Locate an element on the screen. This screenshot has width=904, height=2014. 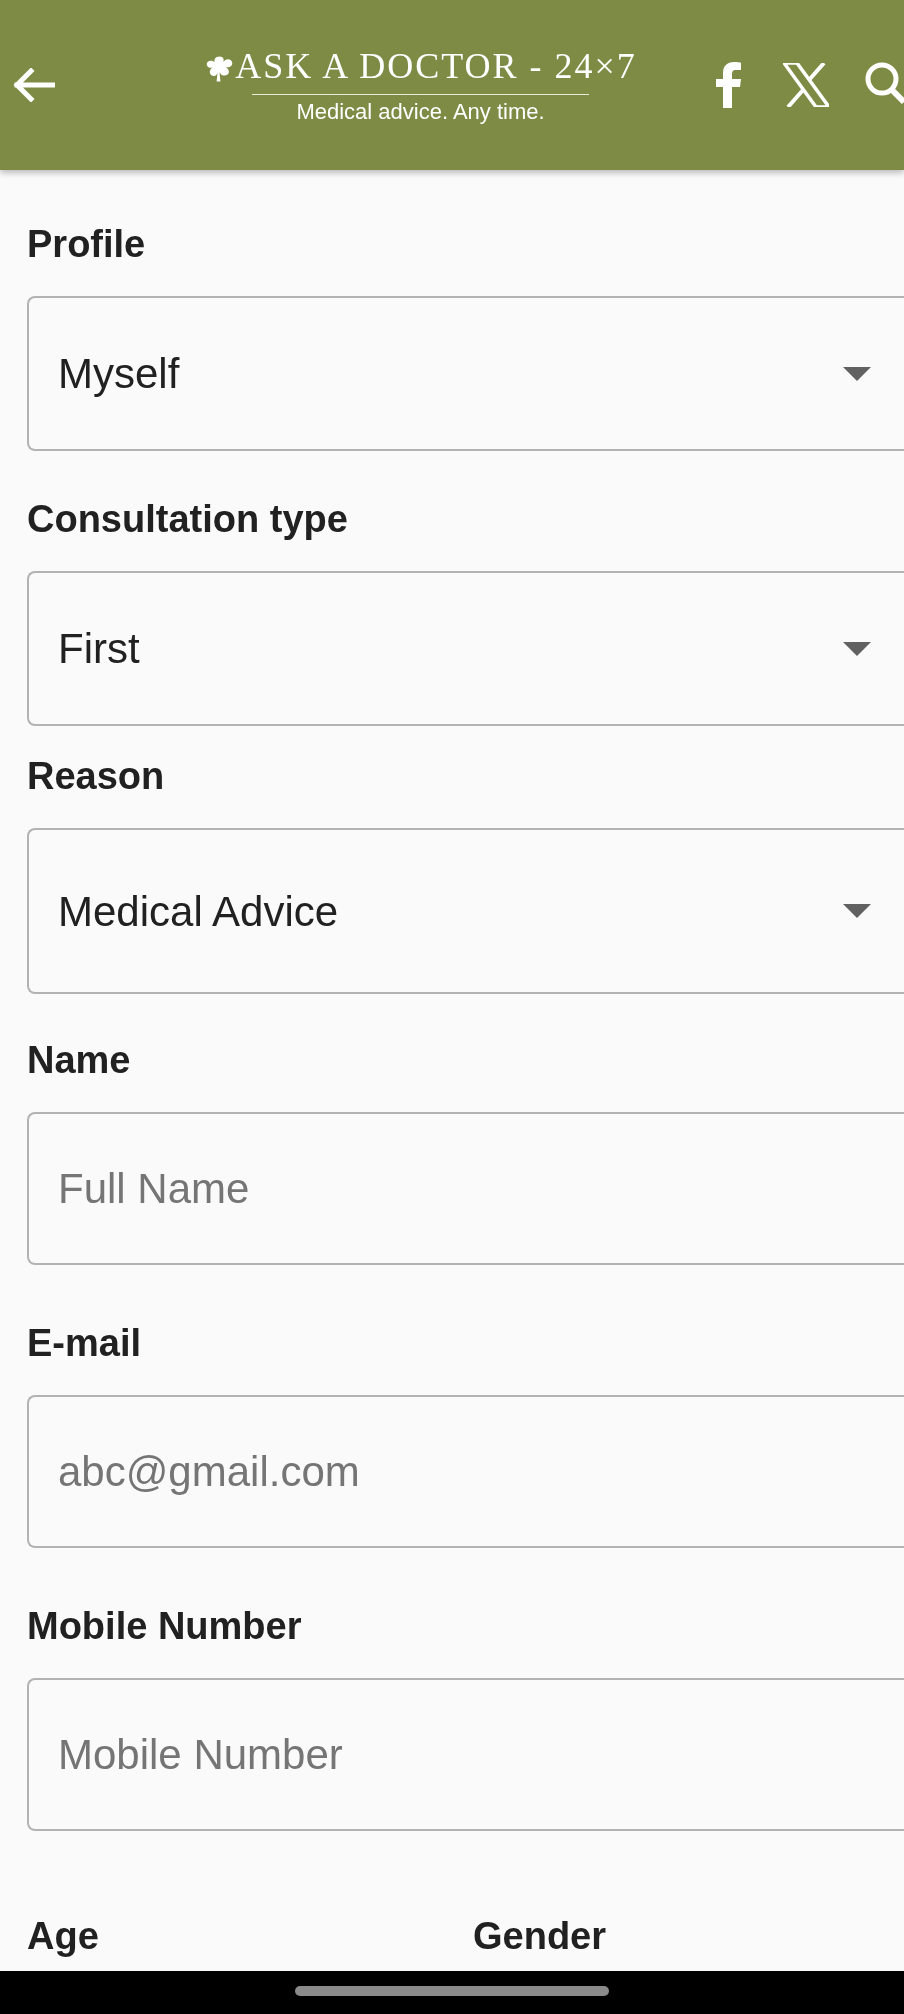
field-label: Reason is located at coordinates (96, 776).